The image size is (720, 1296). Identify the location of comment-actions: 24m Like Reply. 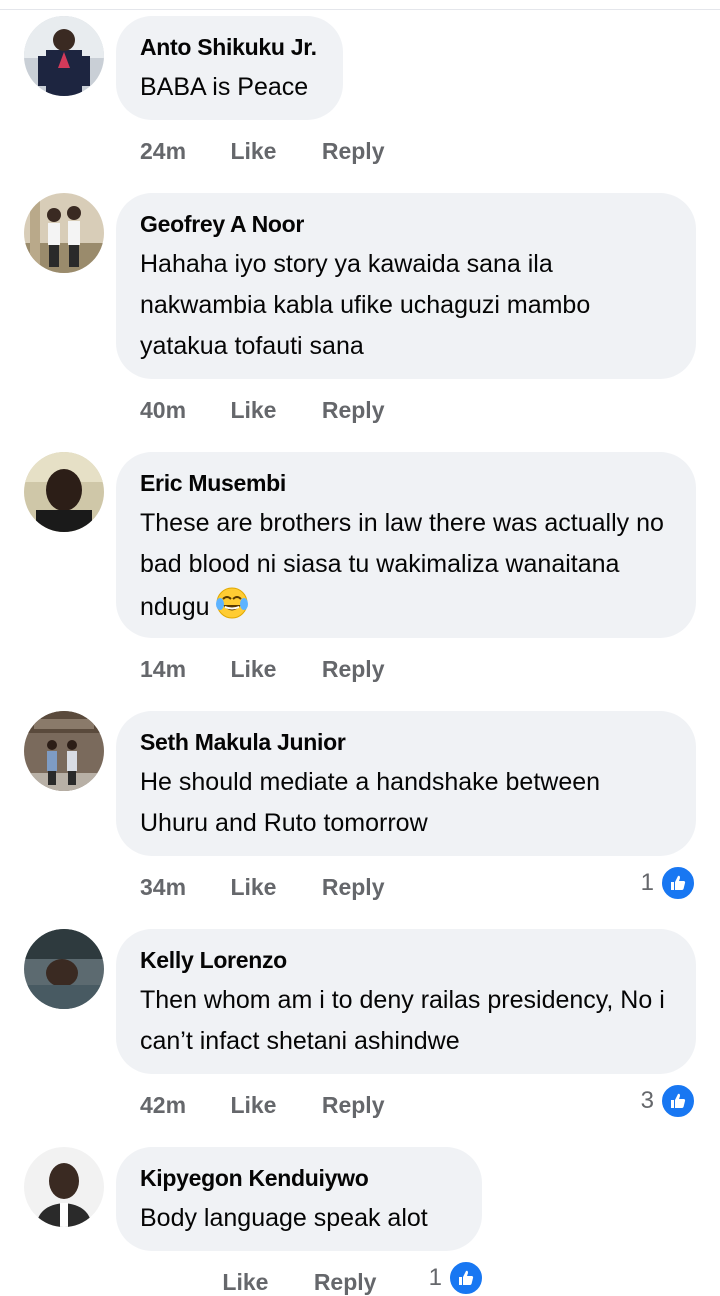
(262, 151).